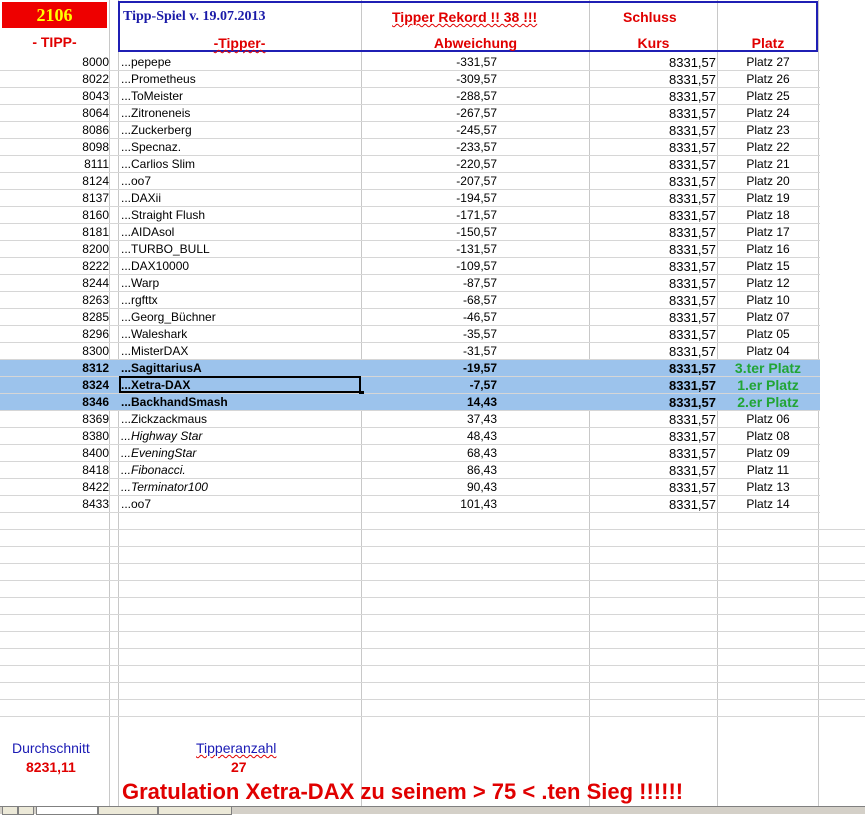 The height and width of the screenshot is (815, 865). Describe the element at coordinates (236, 748) in the screenshot. I see `tipperanzahl-label: Tipperanzahl` at that location.